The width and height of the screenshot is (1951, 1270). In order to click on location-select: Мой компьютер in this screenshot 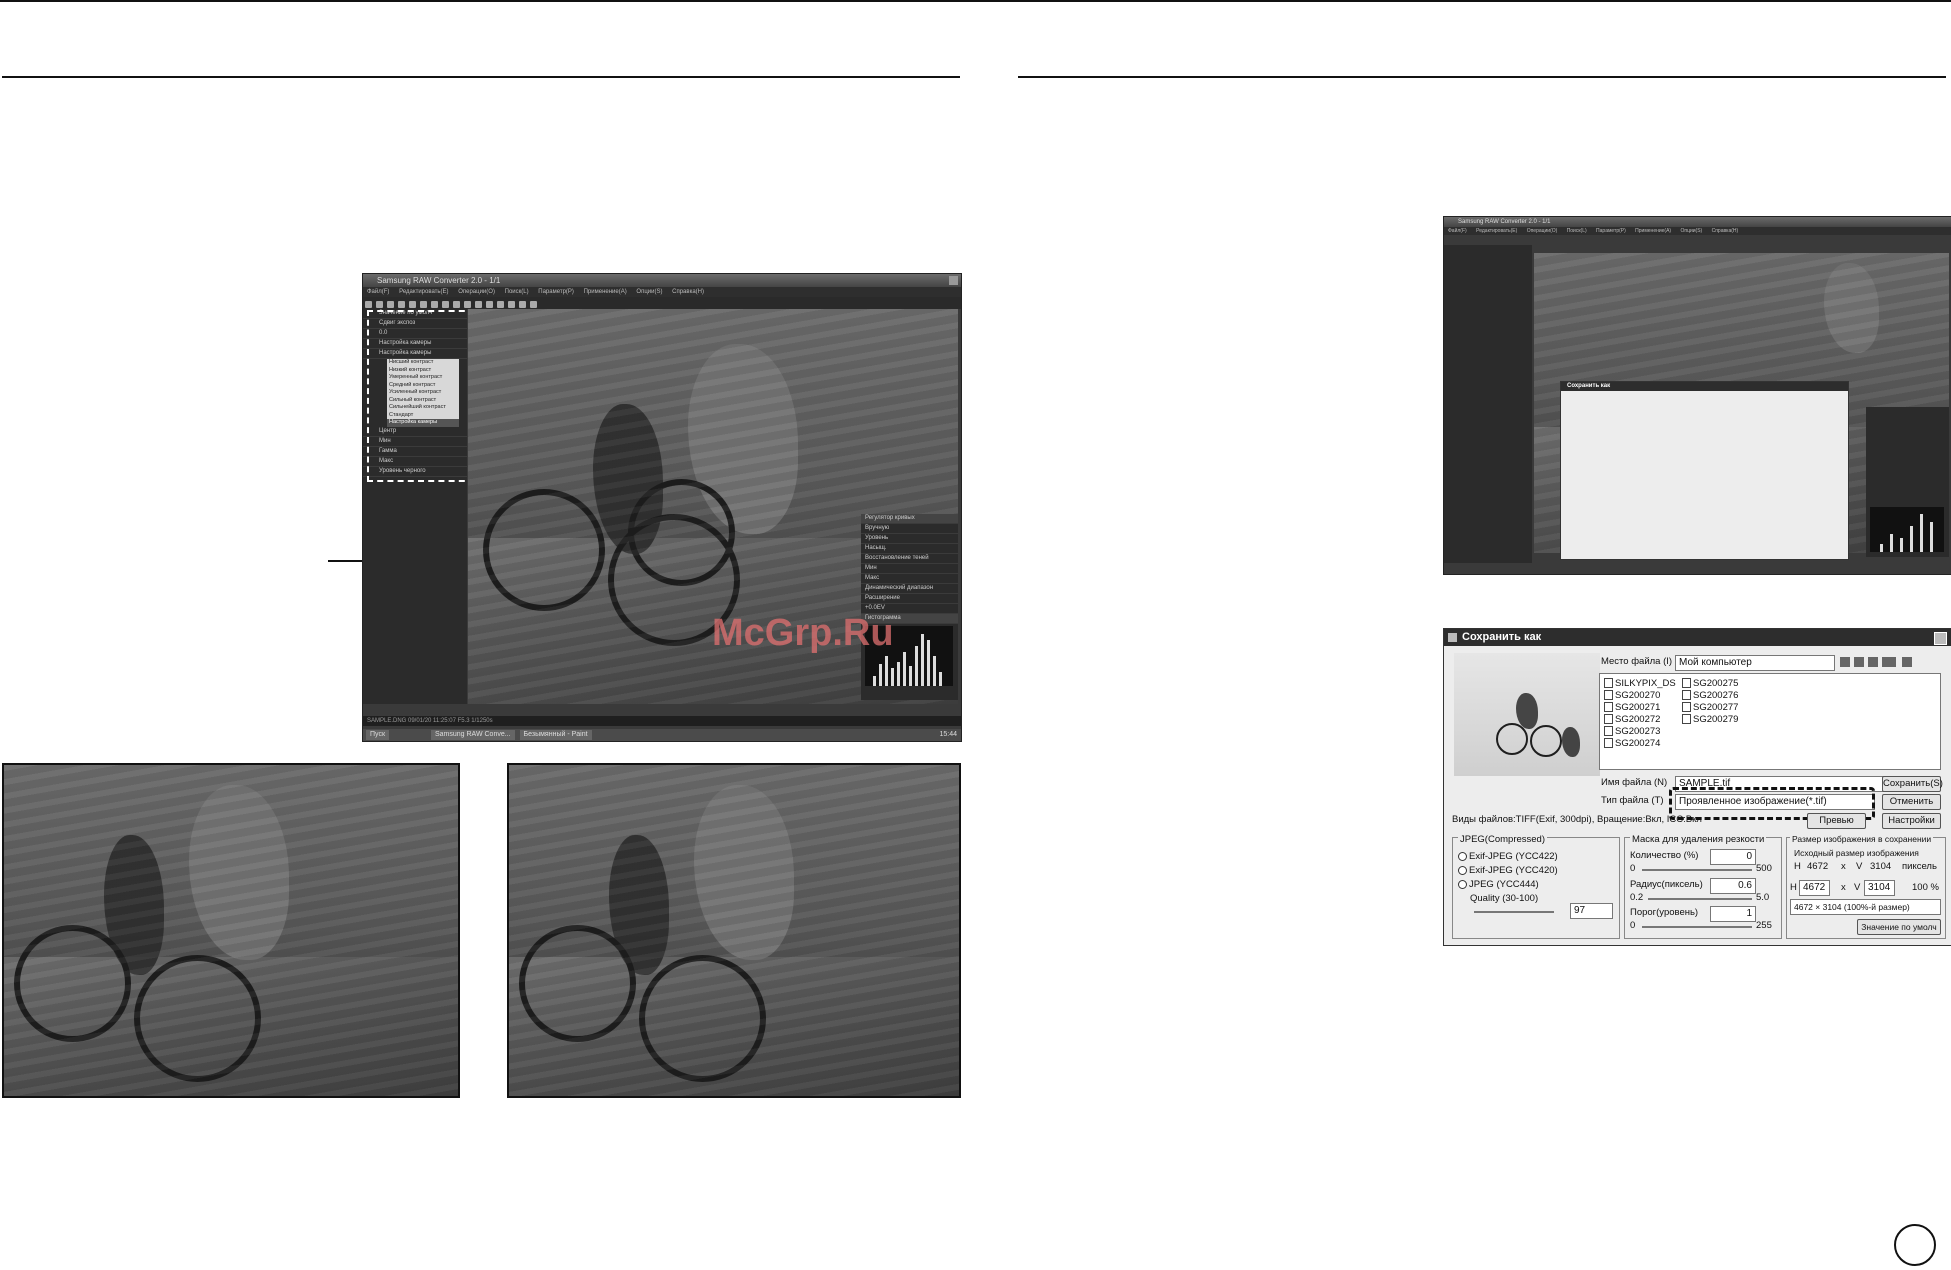, I will do `click(1755, 663)`.